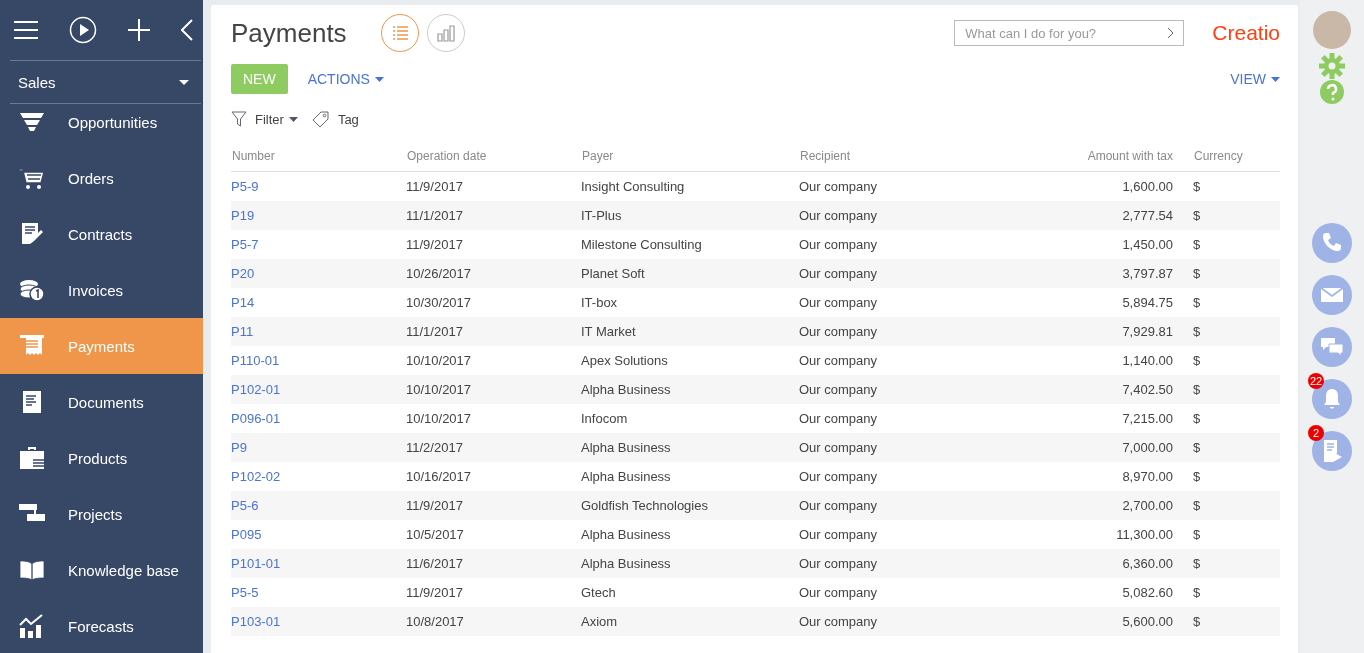  What do you see at coordinates (139, 30) in the screenshot?
I see `add-icon` at bounding box center [139, 30].